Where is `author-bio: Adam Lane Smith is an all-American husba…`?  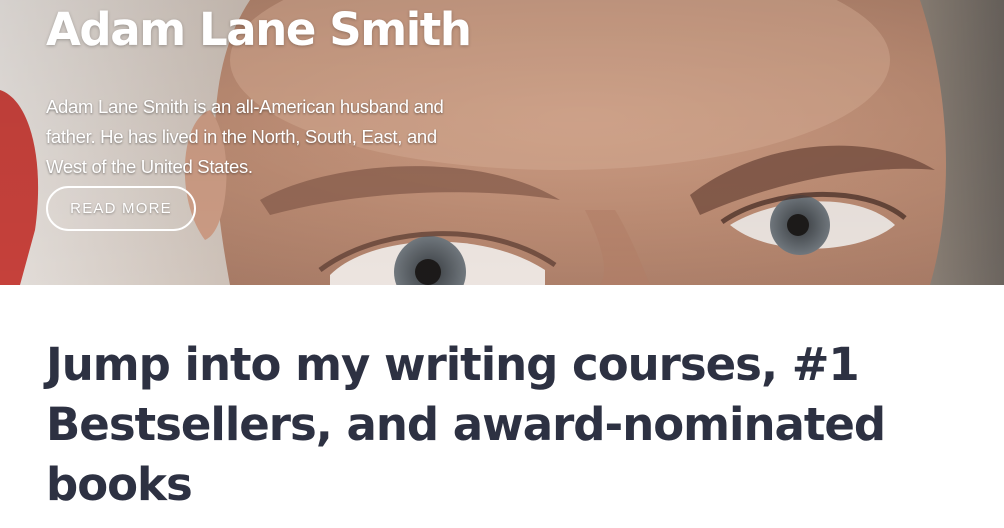
author-bio: Adam Lane Smith is an all-American husba… is located at coordinates (245, 136).